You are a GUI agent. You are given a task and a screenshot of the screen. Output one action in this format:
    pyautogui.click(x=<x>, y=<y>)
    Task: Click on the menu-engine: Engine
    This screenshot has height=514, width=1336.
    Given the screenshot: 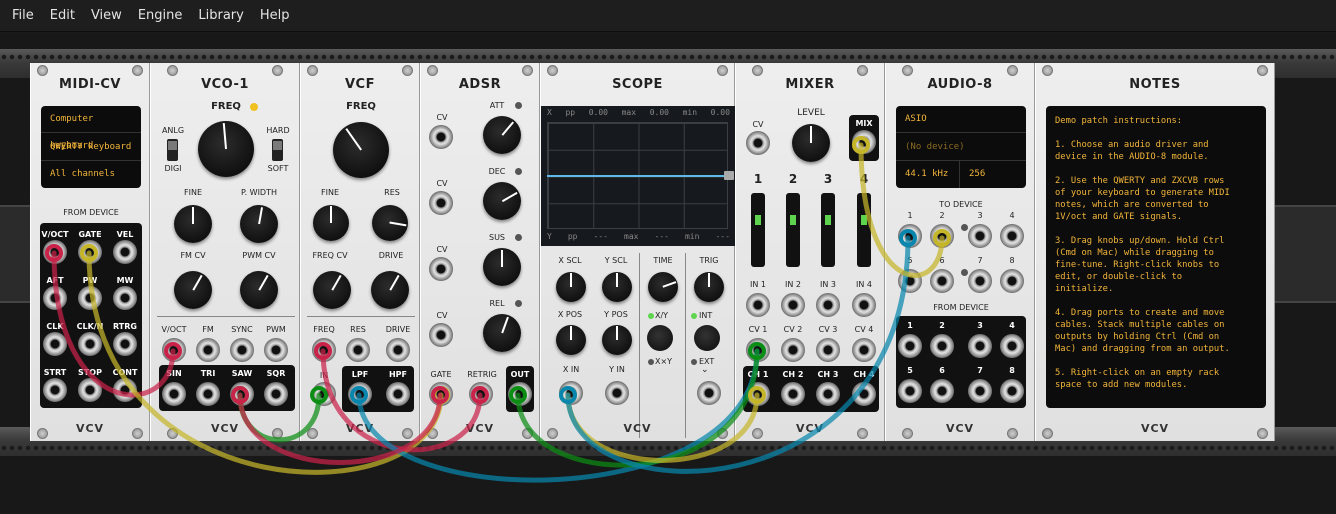 What is the action you would take?
    pyautogui.click(x=160, y=16)
    